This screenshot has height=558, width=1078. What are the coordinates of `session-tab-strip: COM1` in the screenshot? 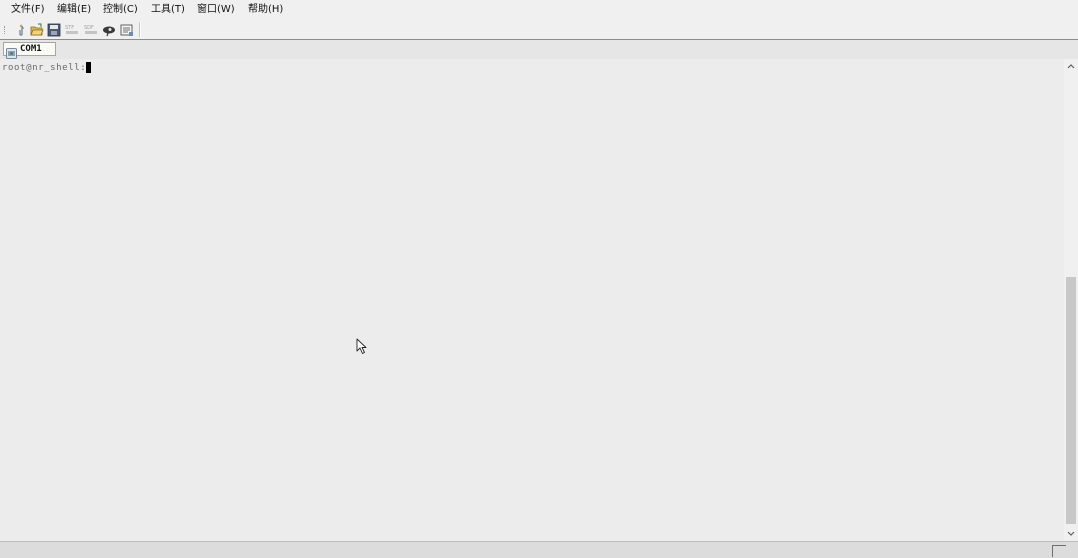 It's located at (539, 49).